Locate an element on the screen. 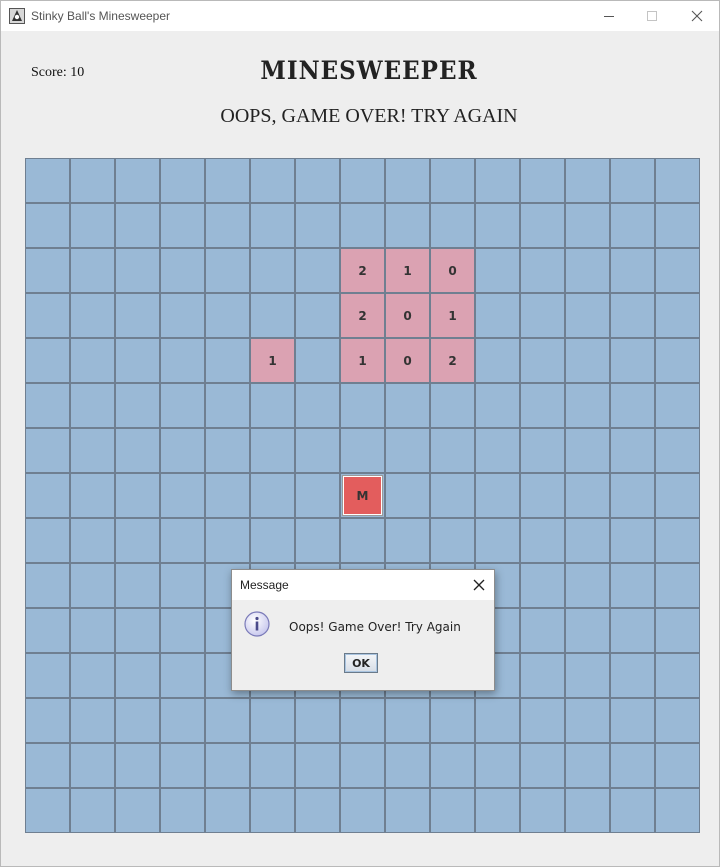 This screenshot has width=720, height=867. maximize-button is located at coordinates (652, 16).